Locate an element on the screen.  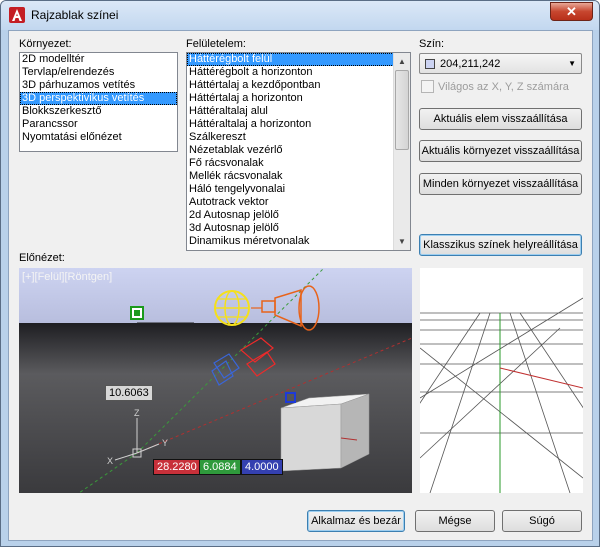
scroll-thumb is located at coordinates (402, 110).